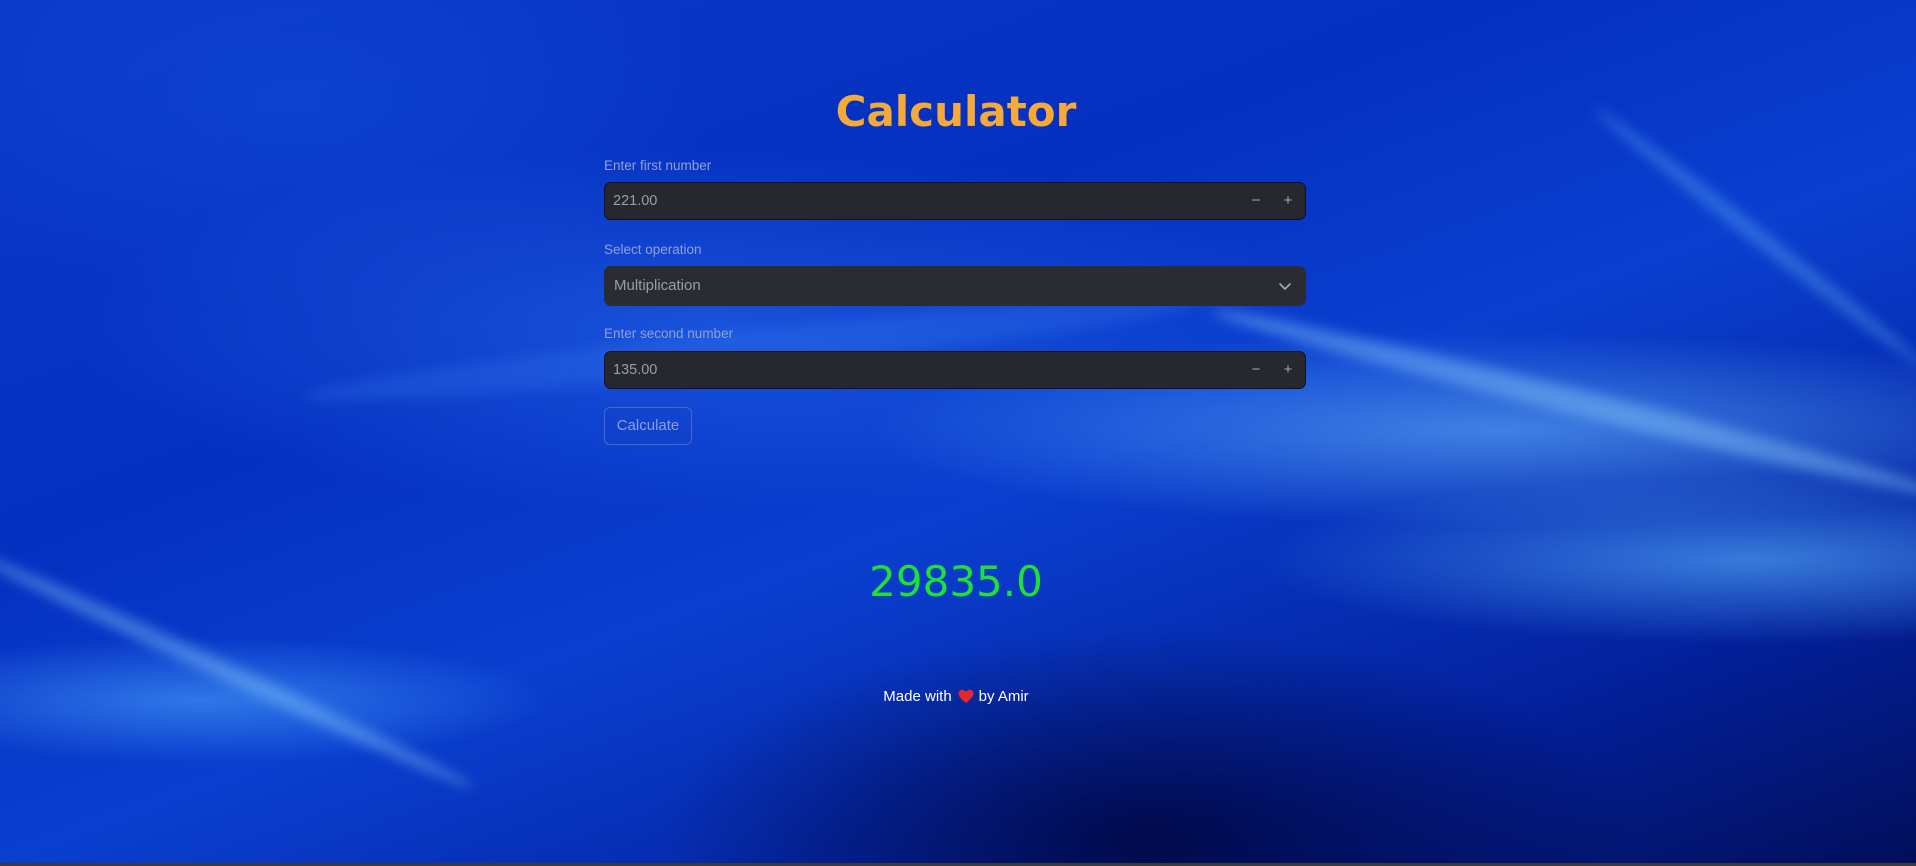 This screenshot has height=866, width=1916. What do you see at coordinates (1285, 286) in the screenshot?
I see `chevron-down-icon` at bounding box center [1285, 286].